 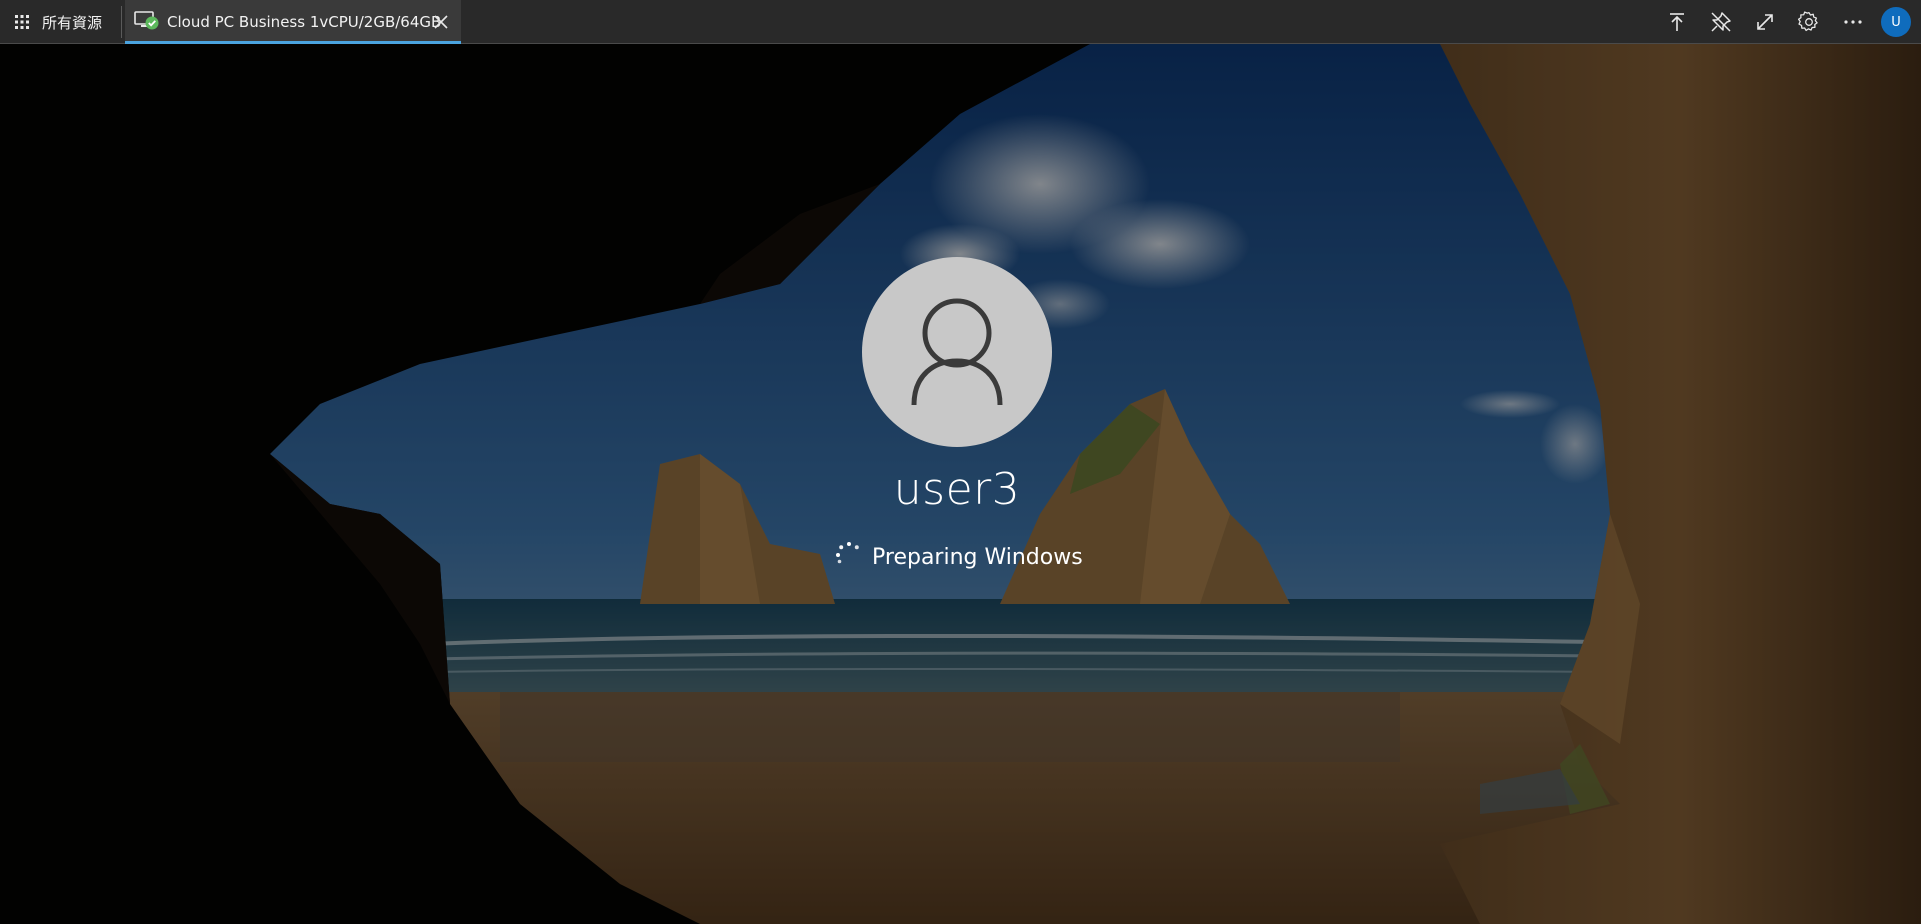 What do you see at coordinates (147, 22) in the screenshot?
I see `cloud-pc-icon` at bounding box center [147, 22].